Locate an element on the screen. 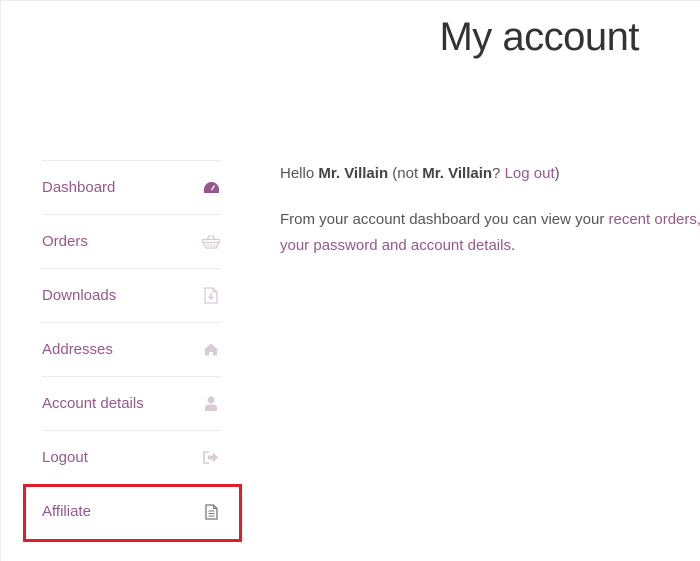 Image resolution: width=700 pixels, height=561 pixels. nav-item-label: Addresses is located at coordinates (77, 349).